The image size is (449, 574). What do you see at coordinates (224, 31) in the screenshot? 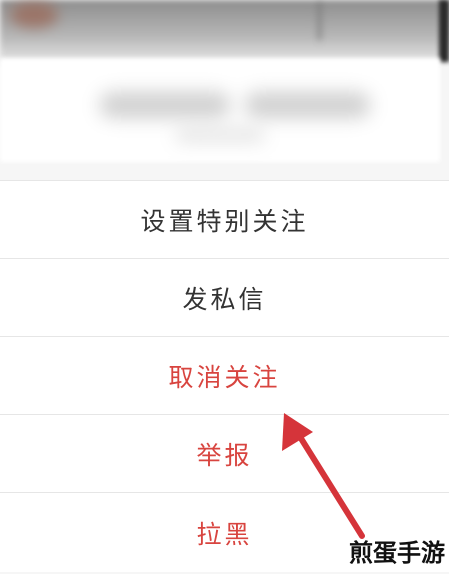
I see `blurred-header` at bounding box center [224, 31].